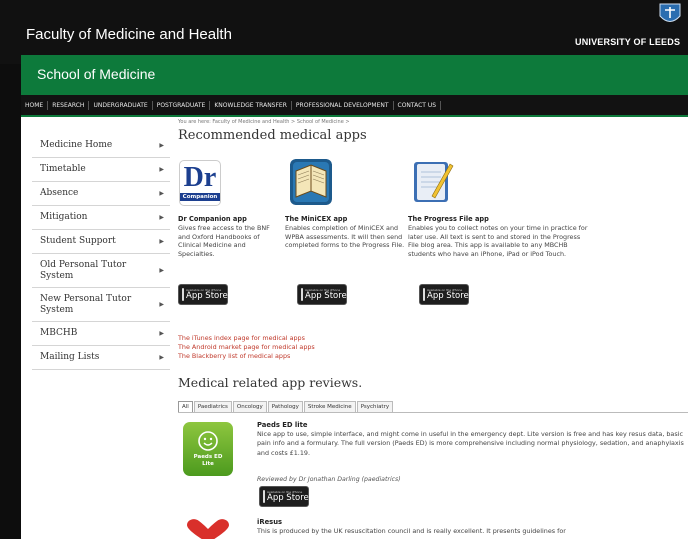  I want to click on sidebar-item-label: Mitigation, so click(64, 217).